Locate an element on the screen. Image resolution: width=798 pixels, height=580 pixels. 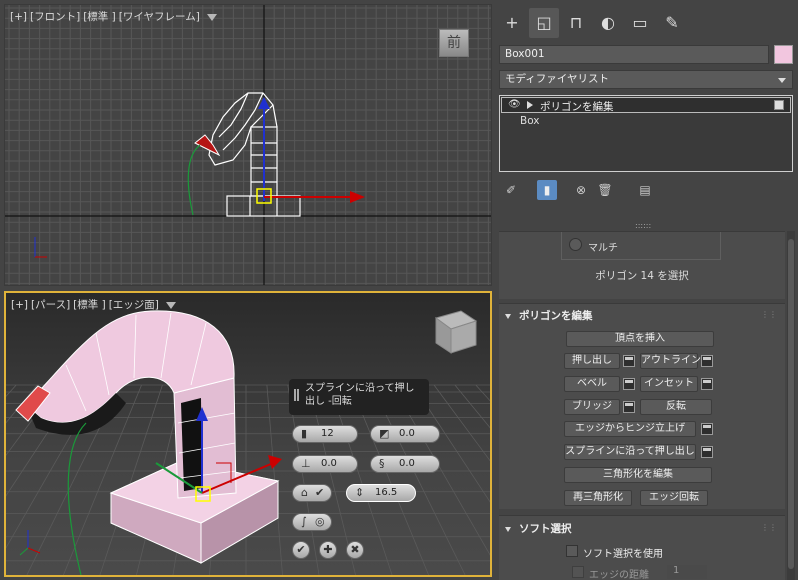
soft-selection-title: ソフト選択 is located at coordinates (538, 528).